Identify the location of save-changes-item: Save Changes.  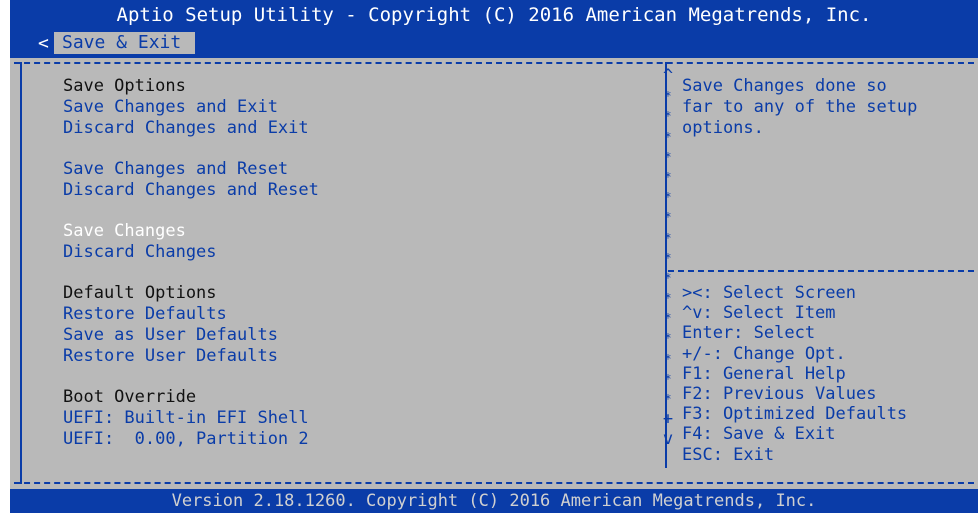
(343, 231).